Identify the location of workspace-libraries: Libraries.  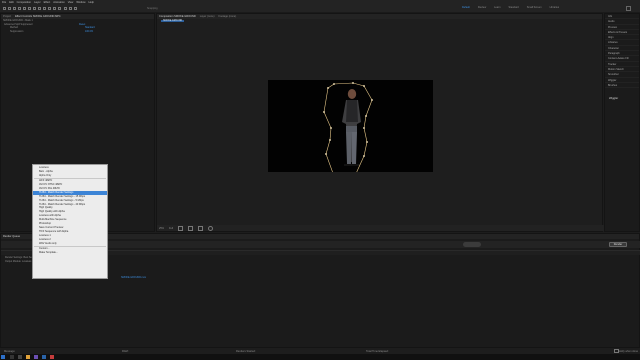
(555, 7).